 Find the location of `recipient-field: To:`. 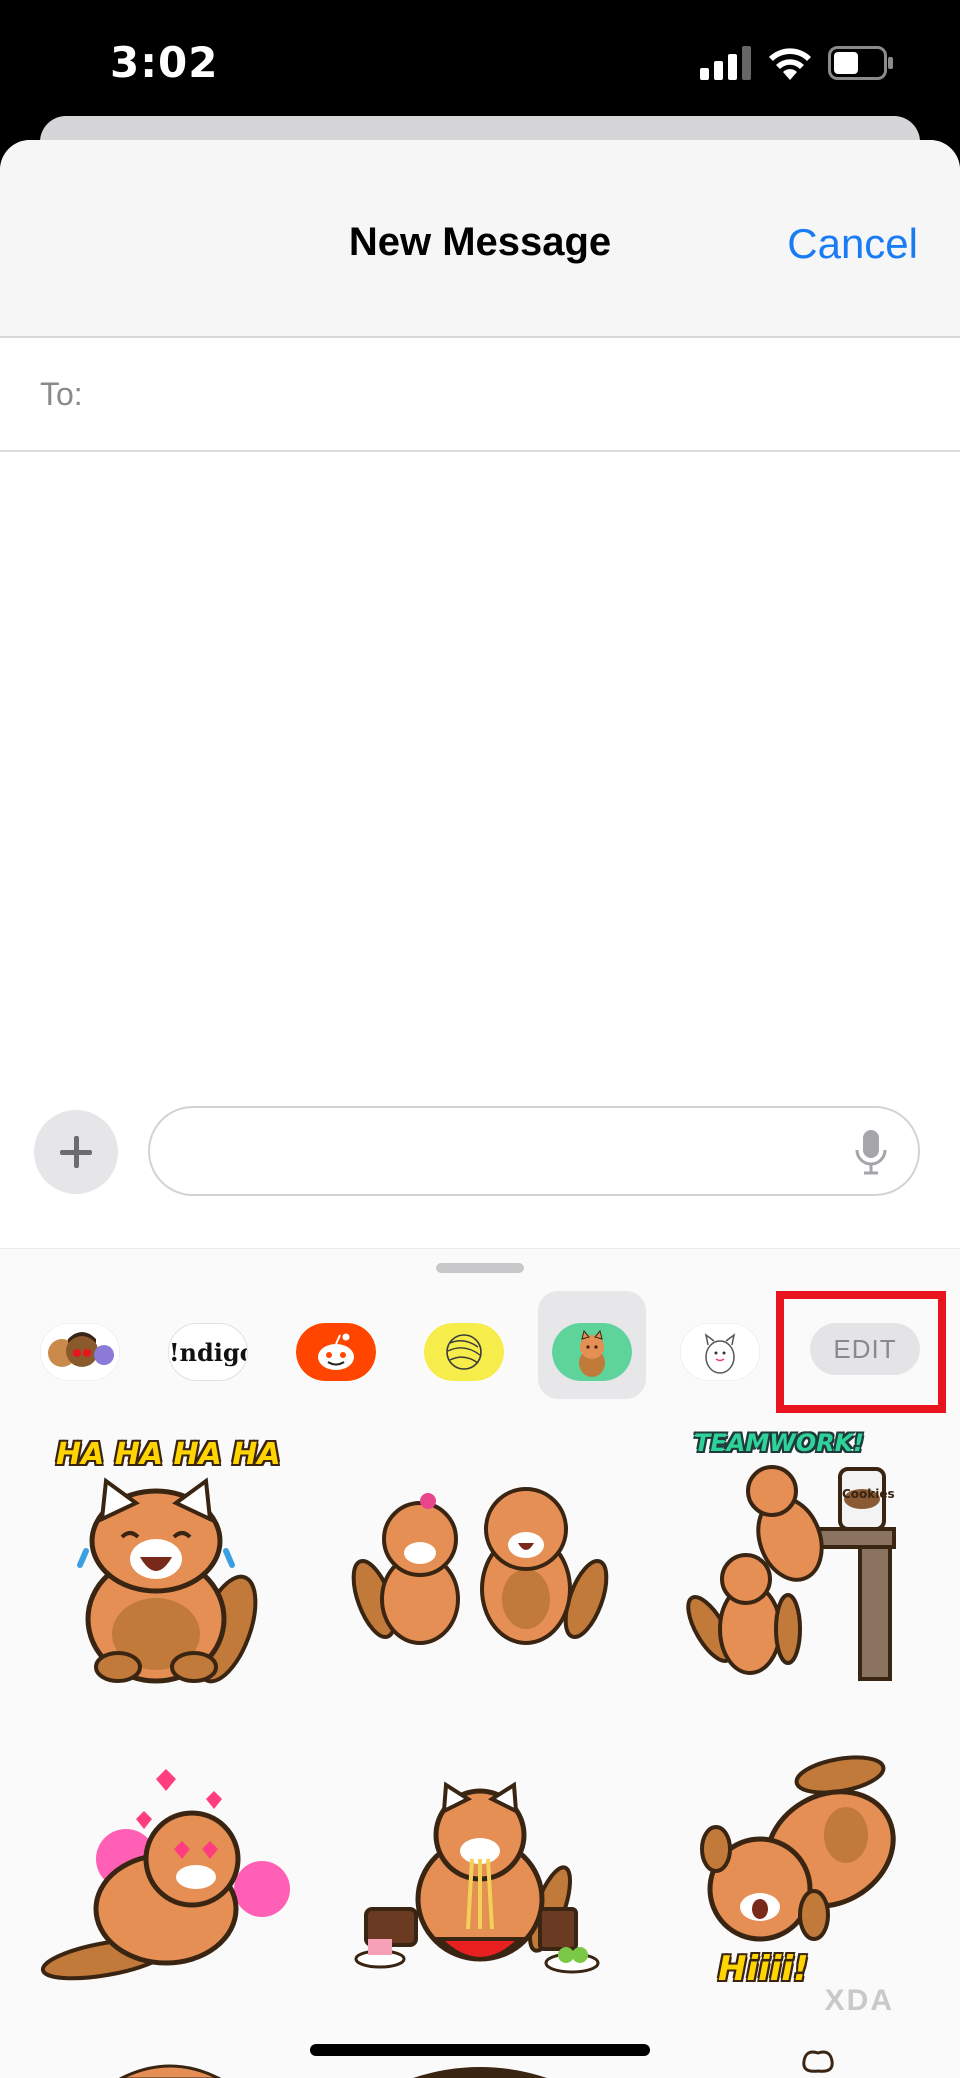

recipient-field: To: is located at coordinates (480, 395).